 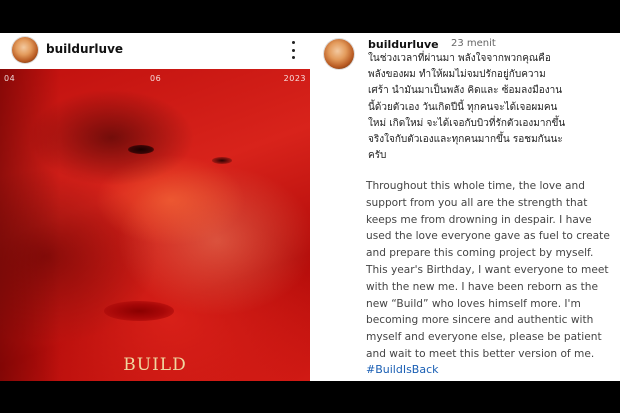 What do you see at coordinates (294, 78) in the screenshot?
I see `cover-date-year: 2023` at bounding box center [294, 78].